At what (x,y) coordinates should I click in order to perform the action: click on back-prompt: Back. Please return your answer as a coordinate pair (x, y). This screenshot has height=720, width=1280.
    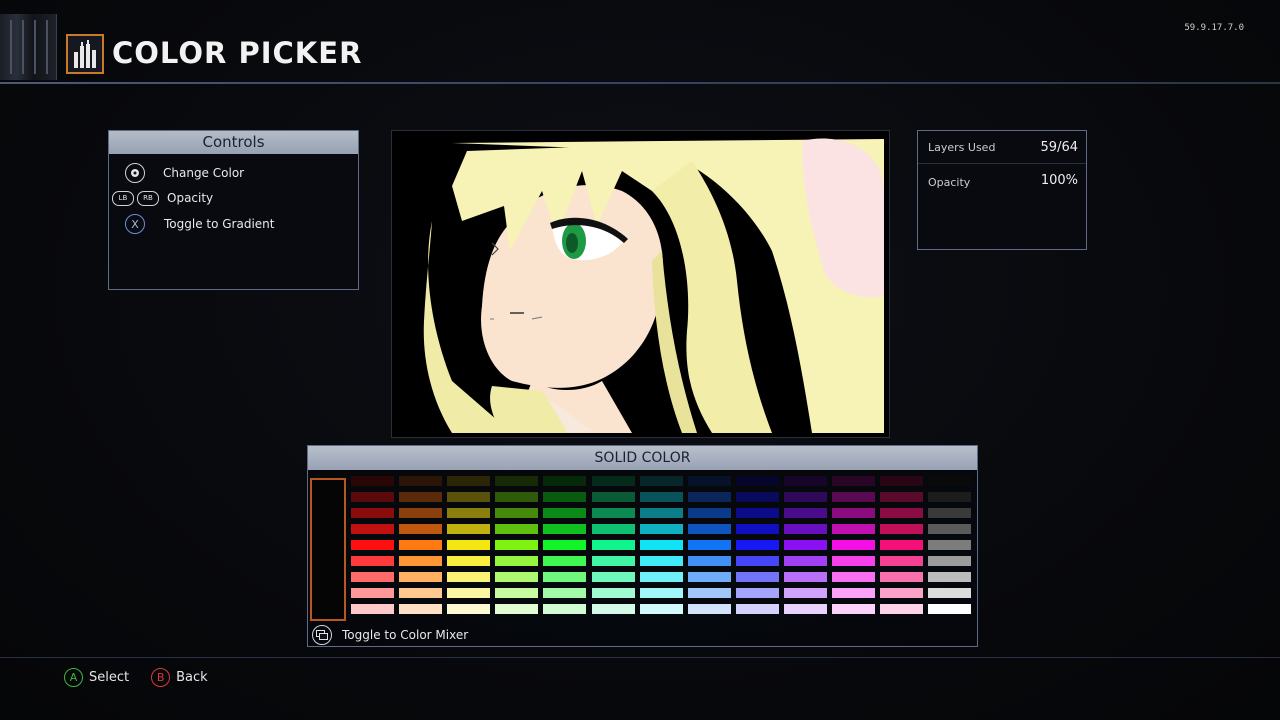
    Looking at the image, I should click on (192, 677).